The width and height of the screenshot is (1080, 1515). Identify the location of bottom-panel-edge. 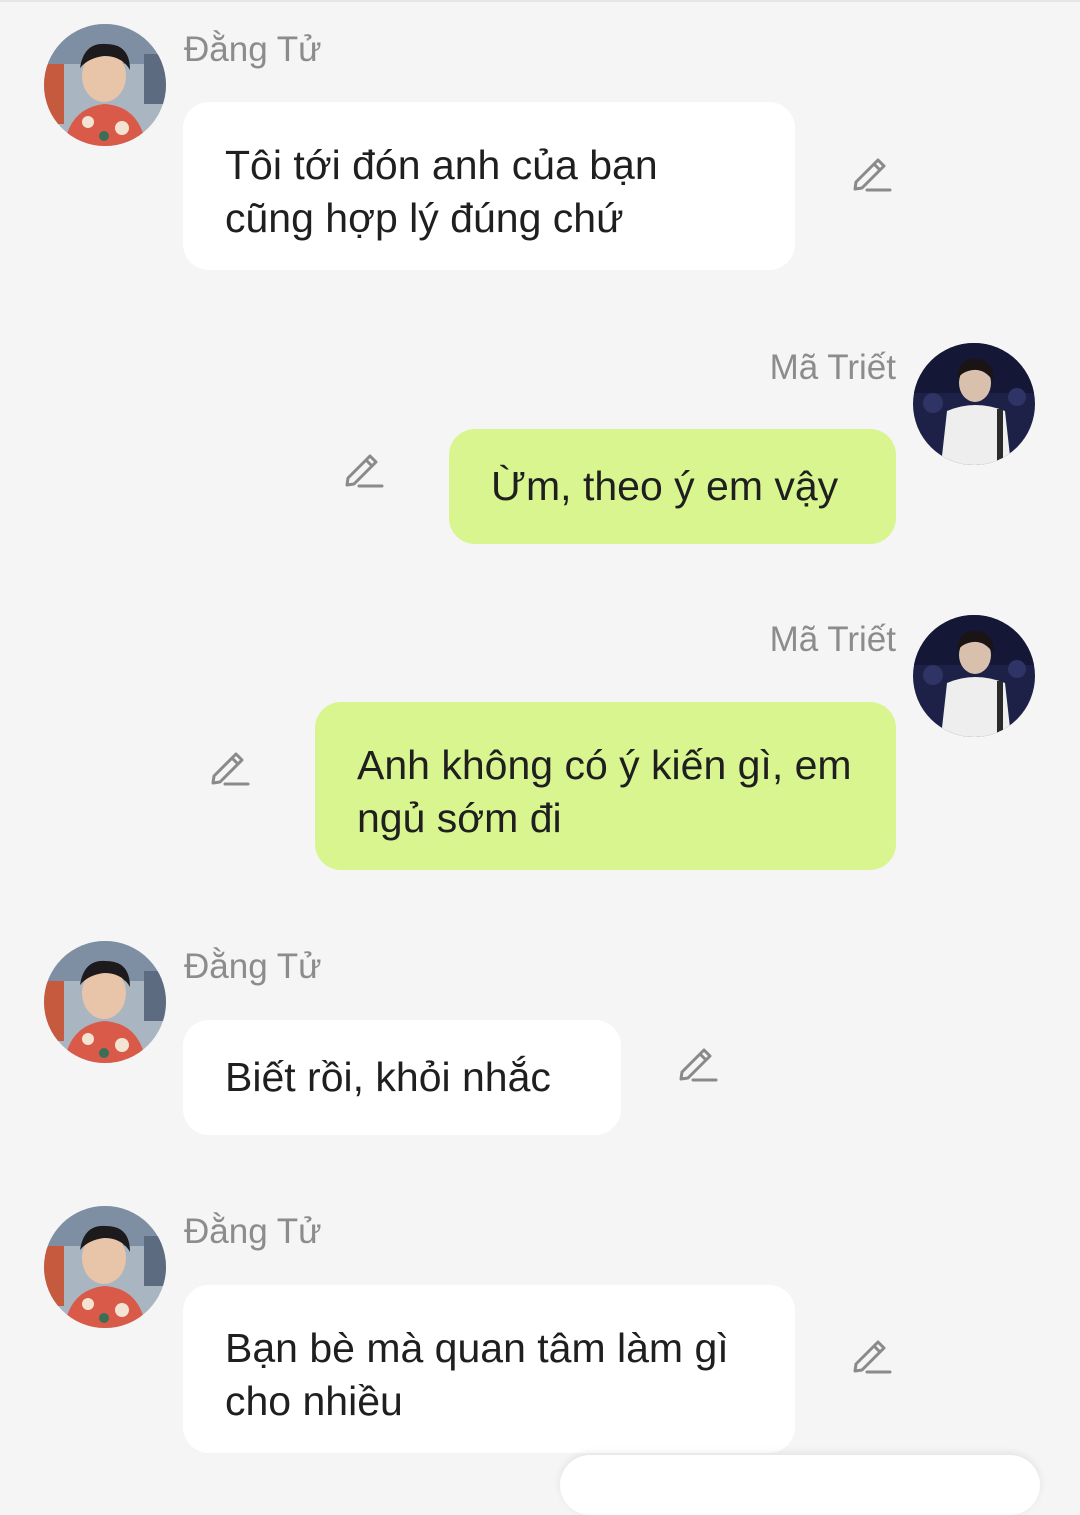
(800, 1485).